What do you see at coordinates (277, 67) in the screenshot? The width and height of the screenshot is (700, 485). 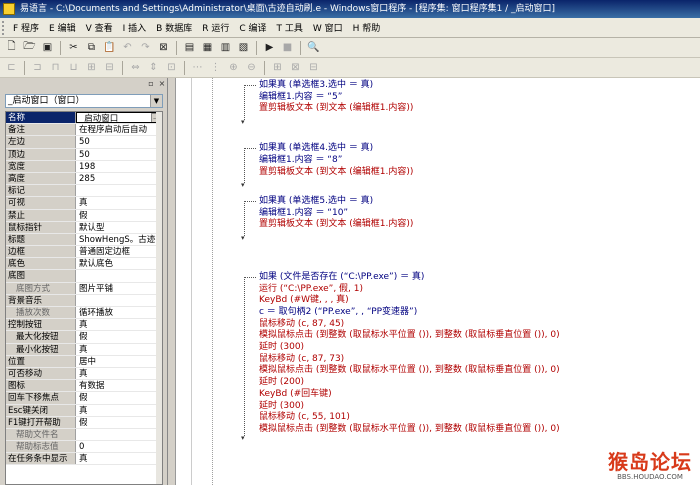 I see `grid-icon: ⊞` at bounding box center [277, 67].